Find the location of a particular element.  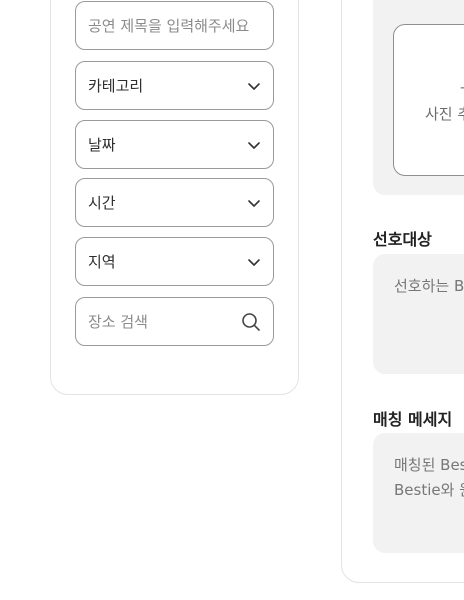

preference-textarea: 선호하는 B is located at coordinates (418, 314).